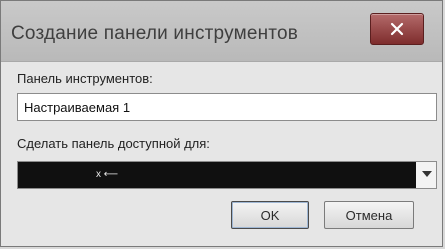  What do you see at coordinates (155, 33) in the screenshot?
I see `dialog-title: Создание панели инструментов` at bounding box center [155, 33].